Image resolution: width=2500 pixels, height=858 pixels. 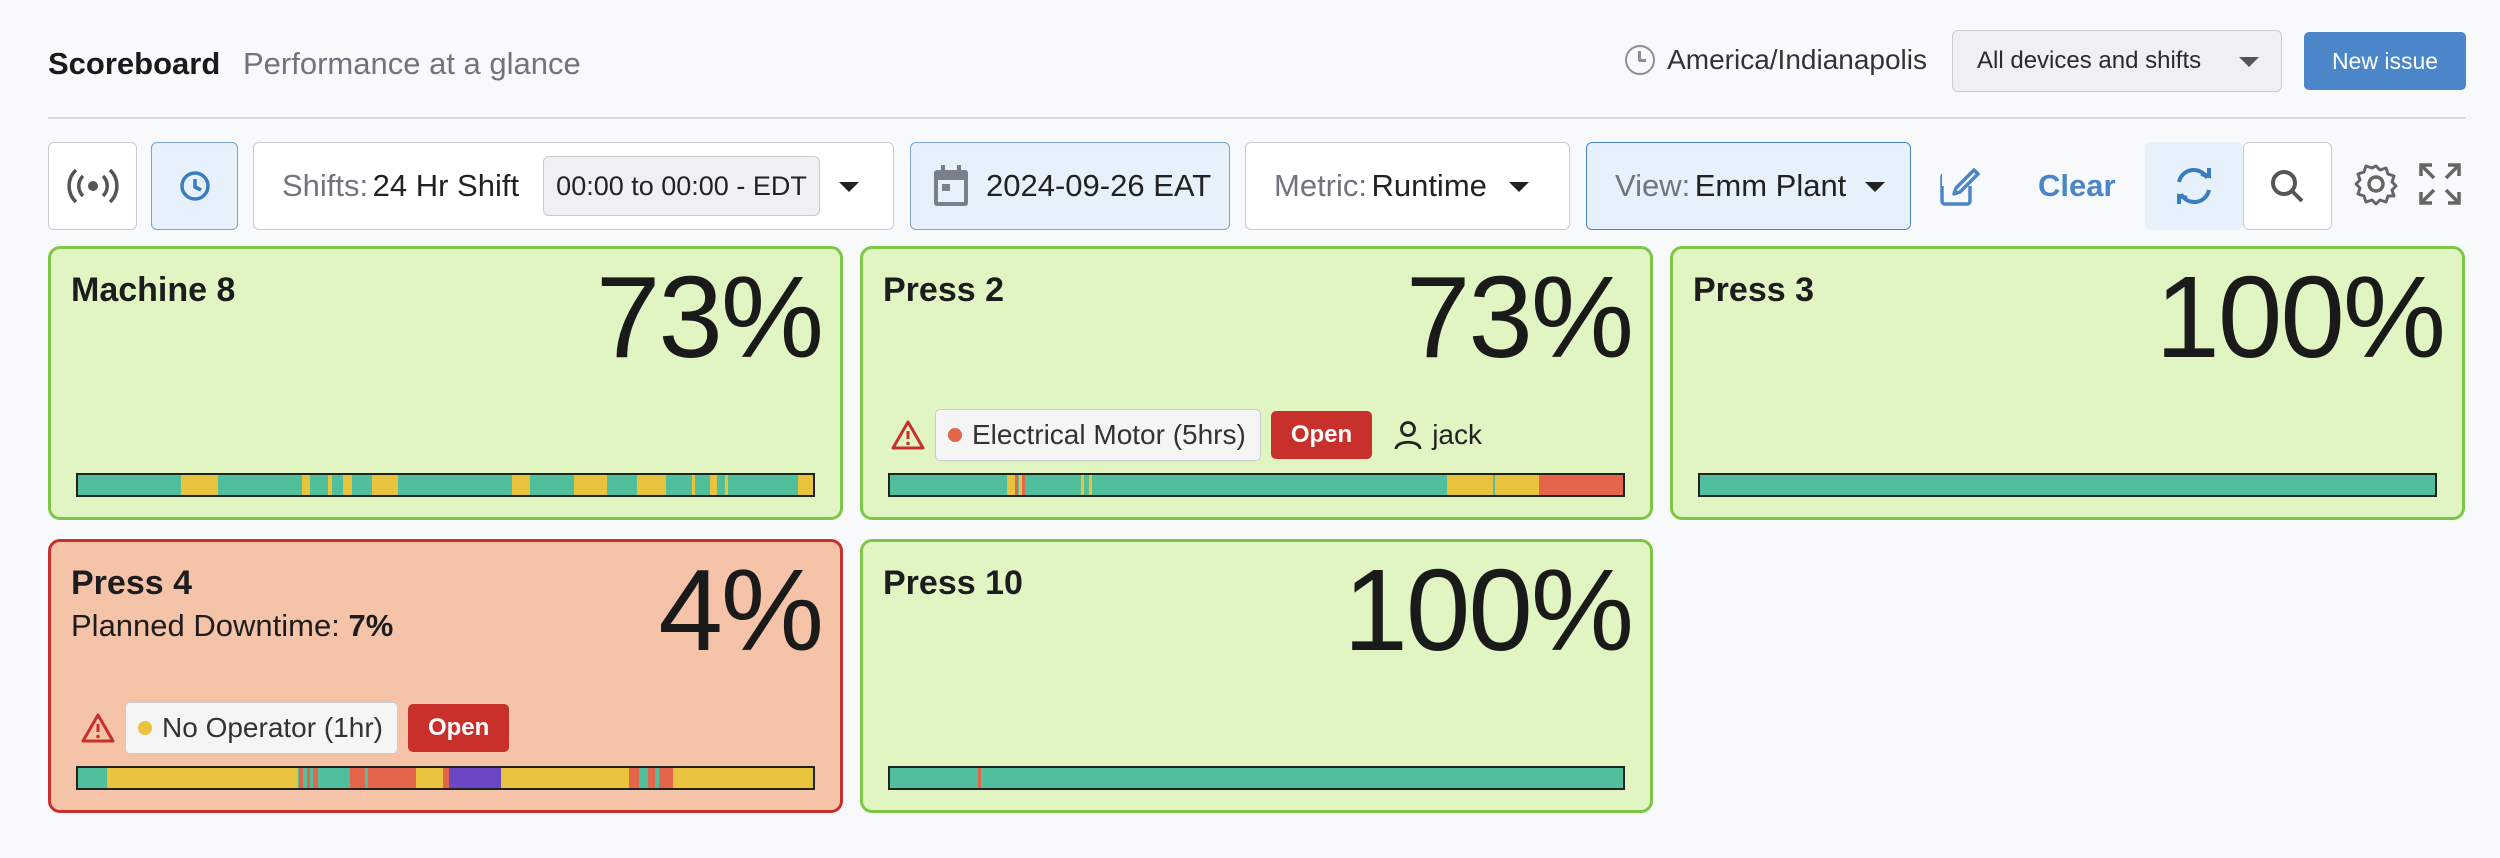 I want to click on metric-selector: Metric: Runtime, so click(x=1407, y=186).